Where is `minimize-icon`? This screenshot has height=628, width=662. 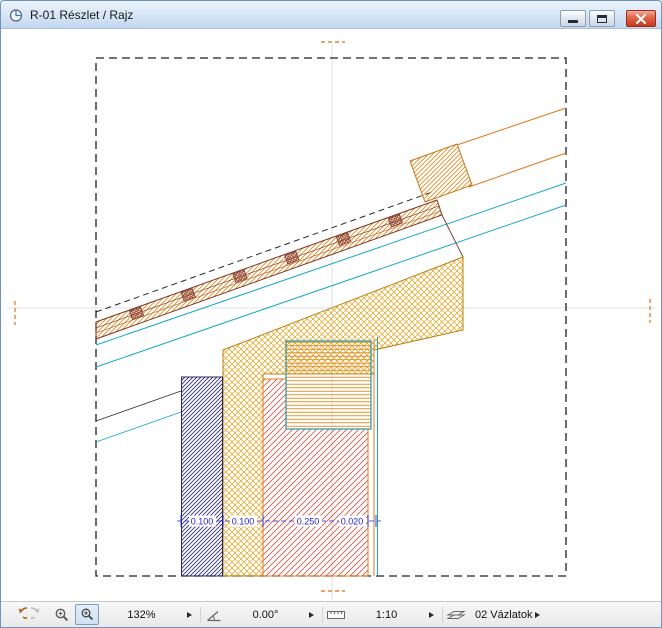
minimize-icon is located at coordinates (573, 21).